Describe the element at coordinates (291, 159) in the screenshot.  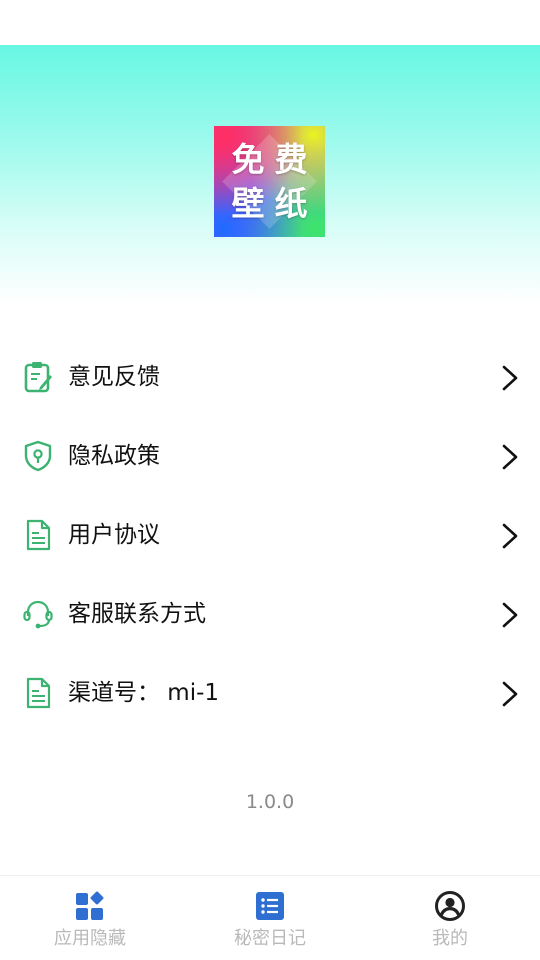
I see `logo-char: 费` at that location.